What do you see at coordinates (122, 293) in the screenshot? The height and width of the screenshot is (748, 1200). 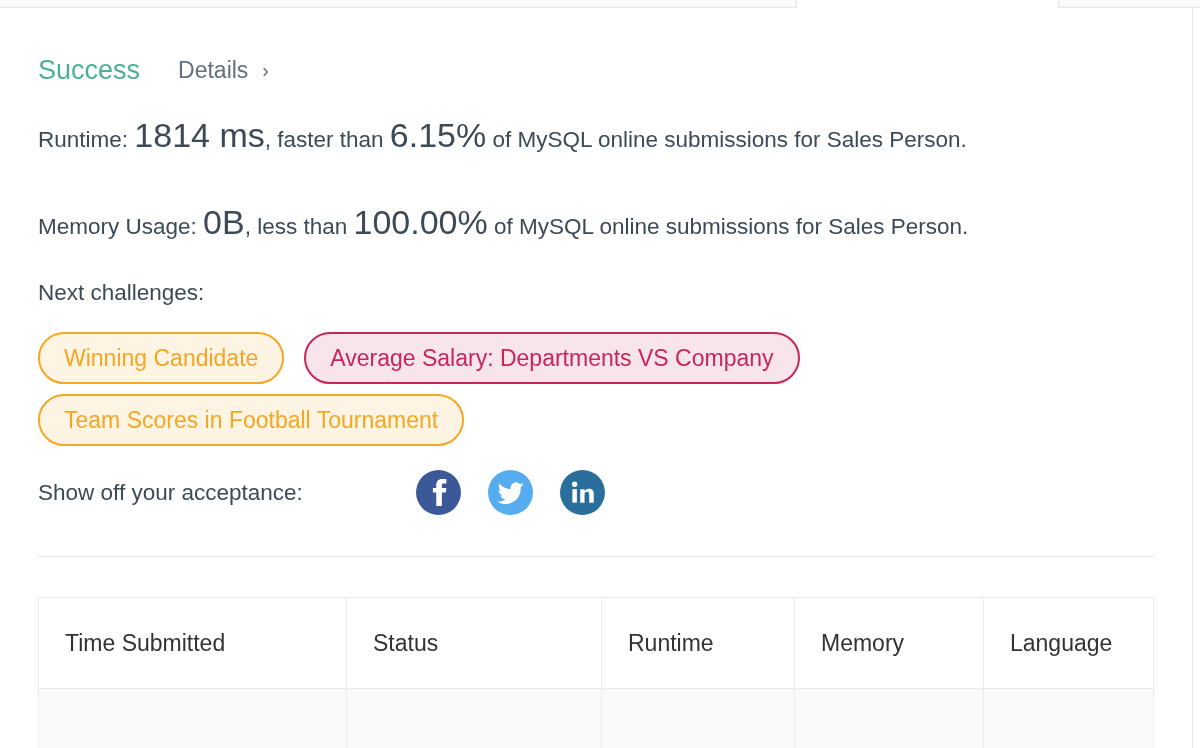 I see `next-challenges-label: Next challenges:` at bounding box center [122, 293].